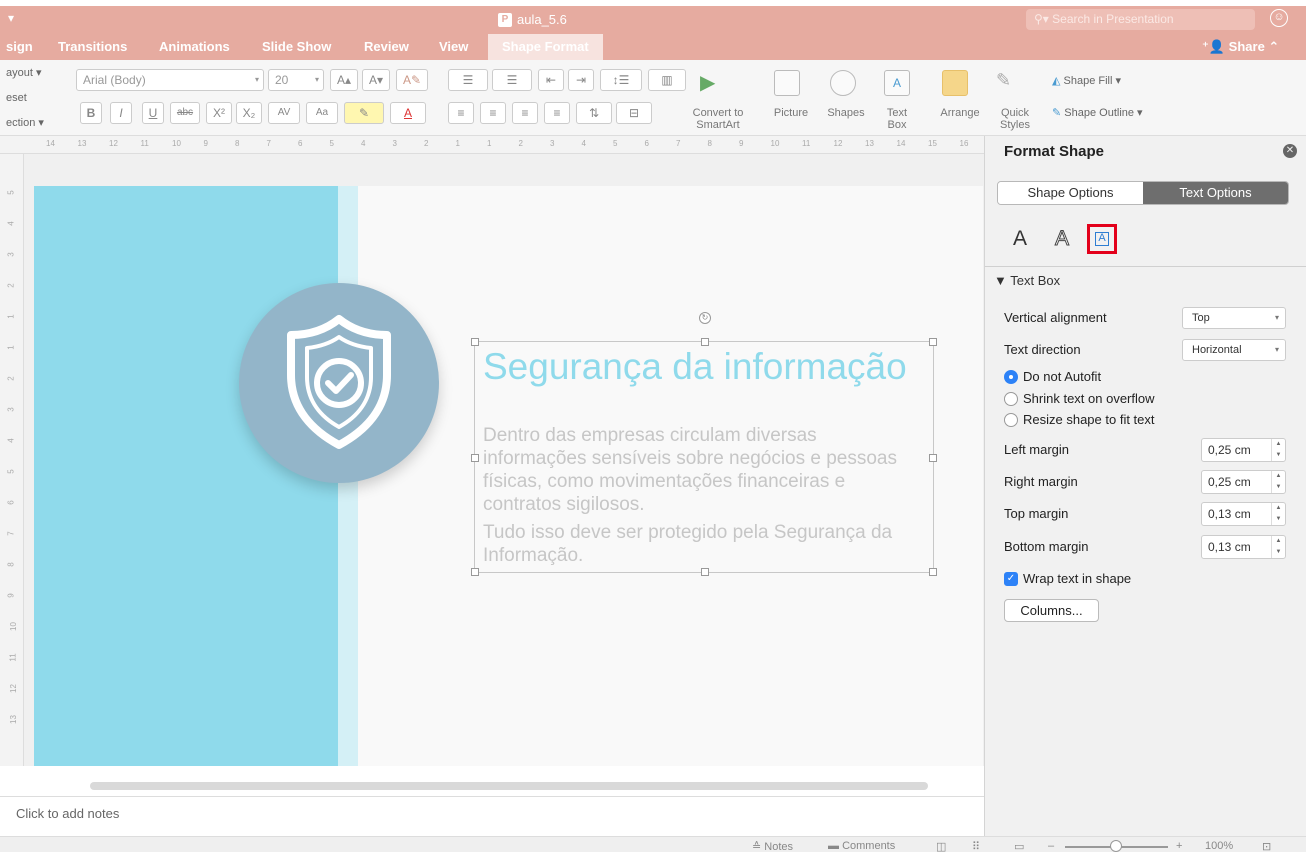 This screenshot has width=1306, height=852. I want to click on wrap-text-checkbox-row: ✓ Wrap text in shape, so click(1067, 578).